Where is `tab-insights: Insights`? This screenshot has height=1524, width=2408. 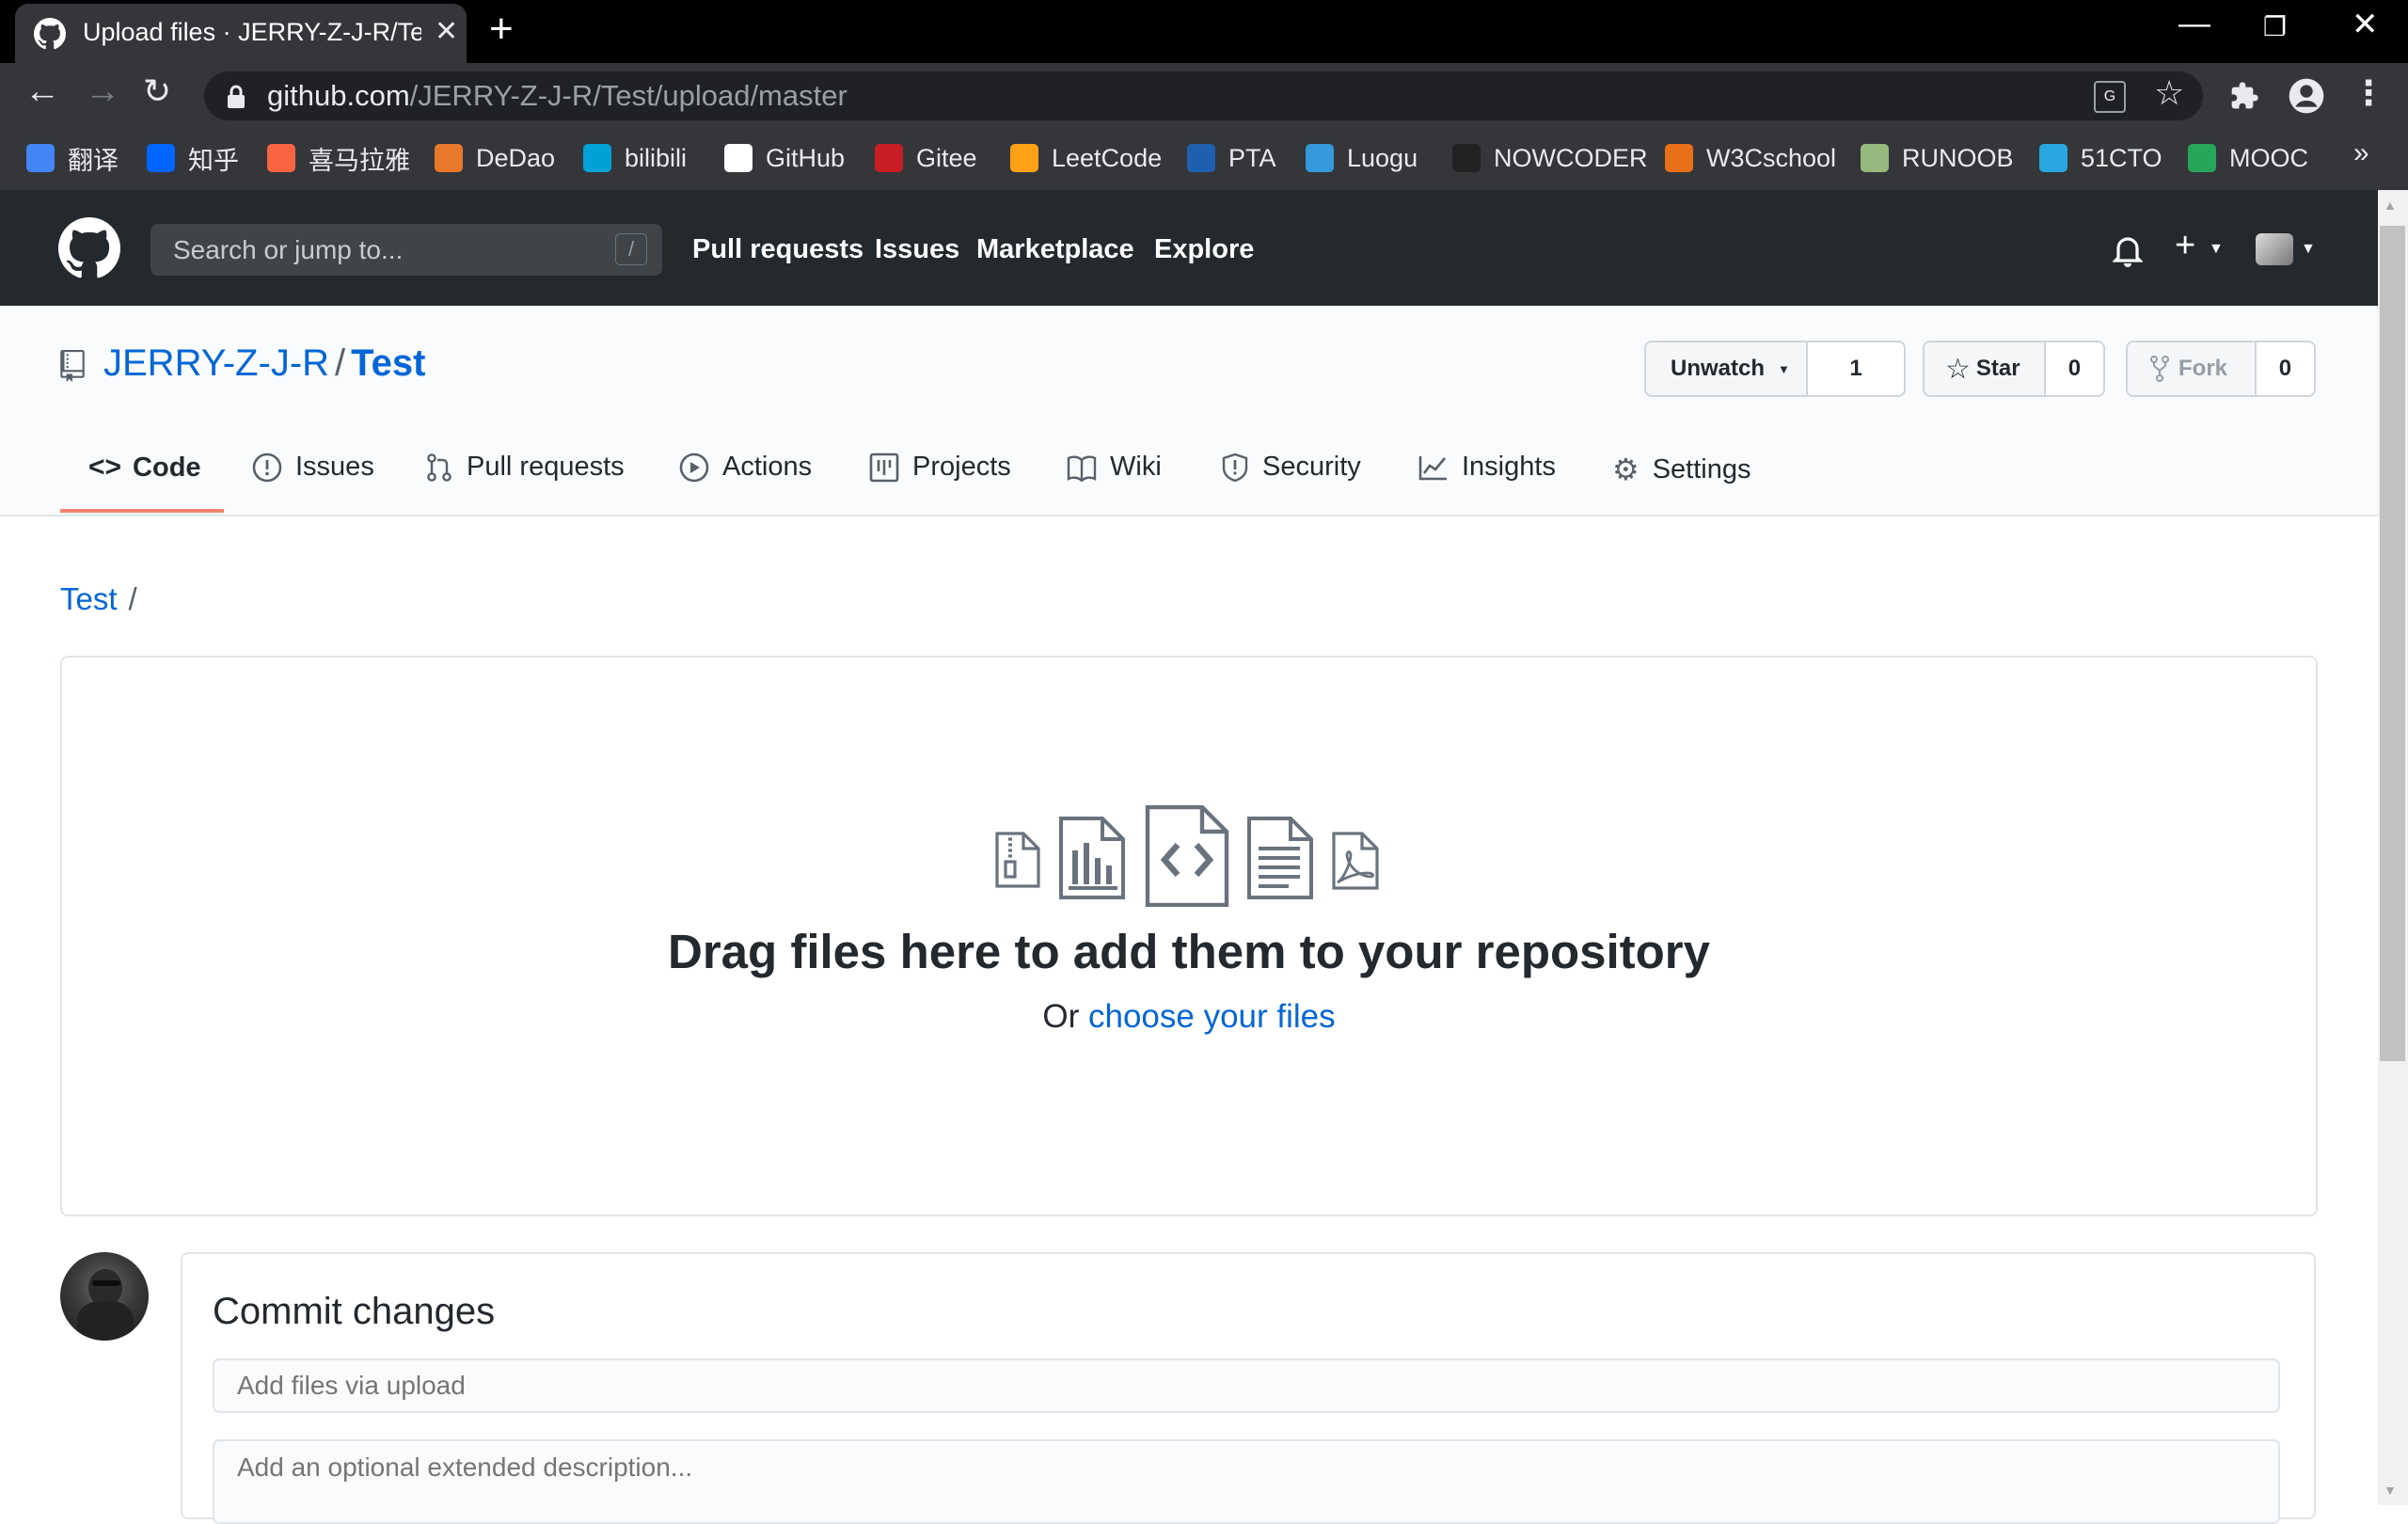 tab-insights: Insights is located at coordinates (1487, 468).